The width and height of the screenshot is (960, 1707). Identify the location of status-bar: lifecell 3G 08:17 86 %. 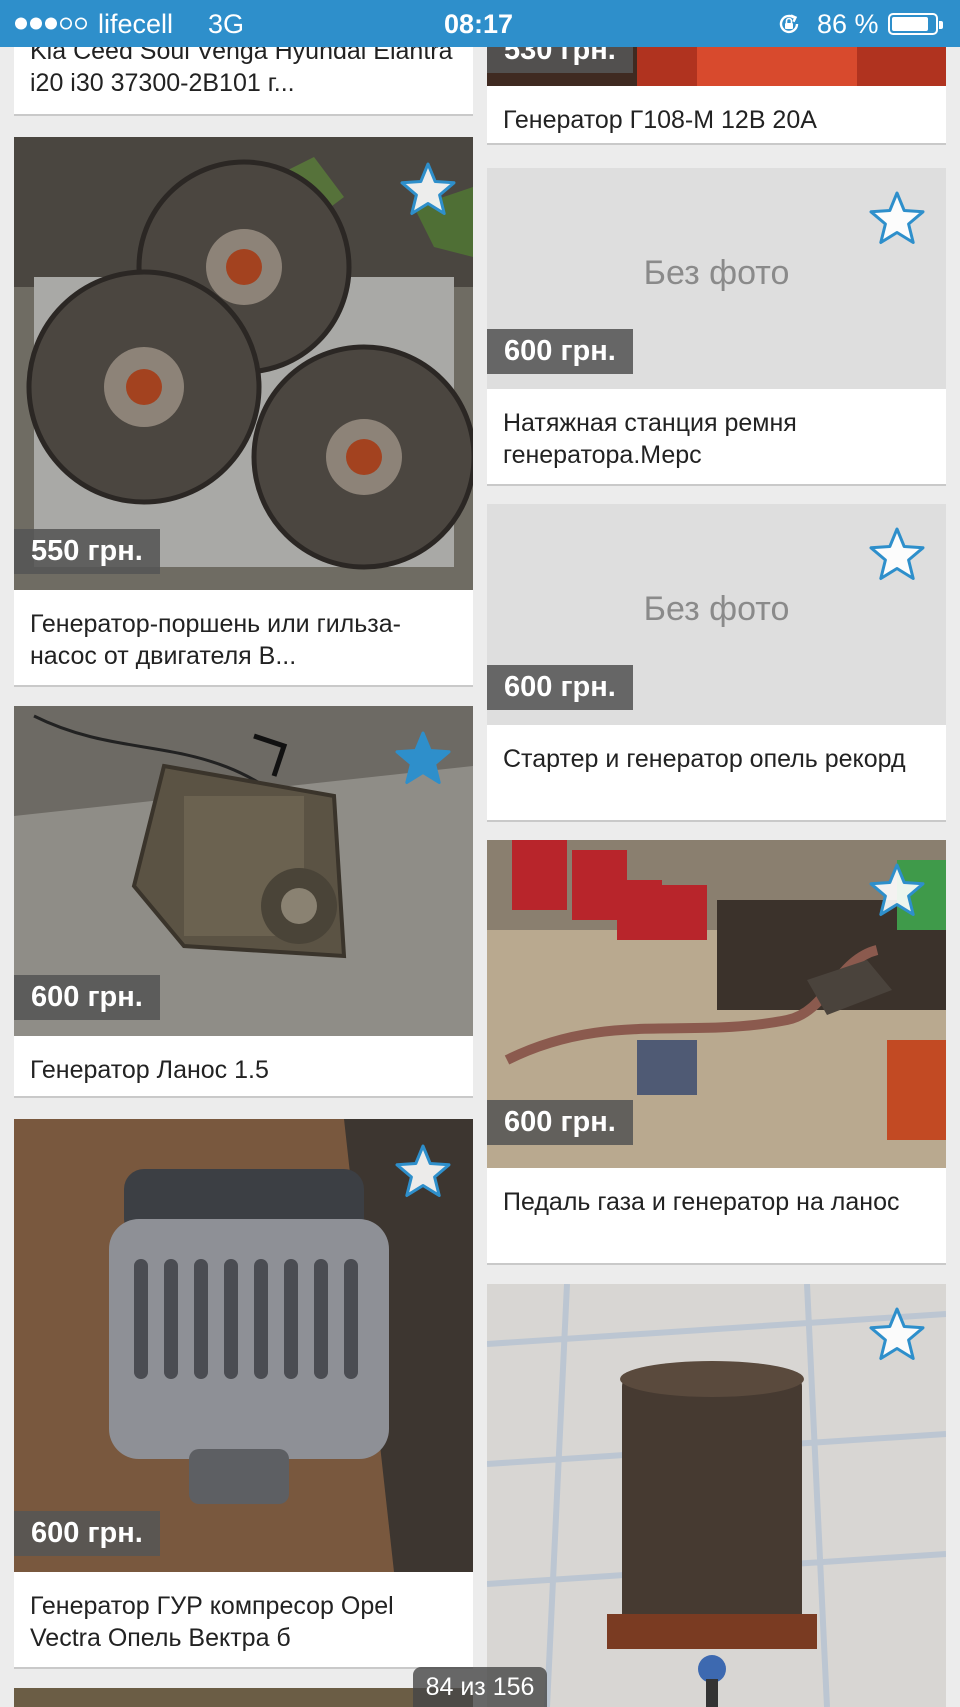
(480, 23).